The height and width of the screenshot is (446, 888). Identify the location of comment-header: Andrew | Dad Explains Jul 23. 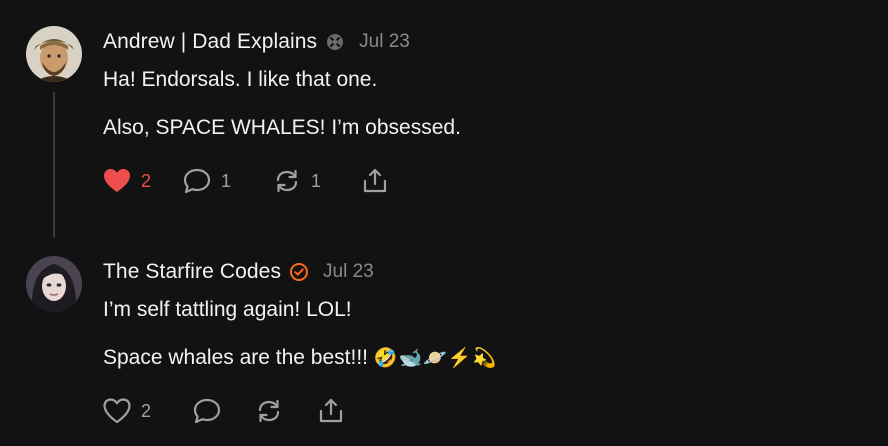
(256, 42).